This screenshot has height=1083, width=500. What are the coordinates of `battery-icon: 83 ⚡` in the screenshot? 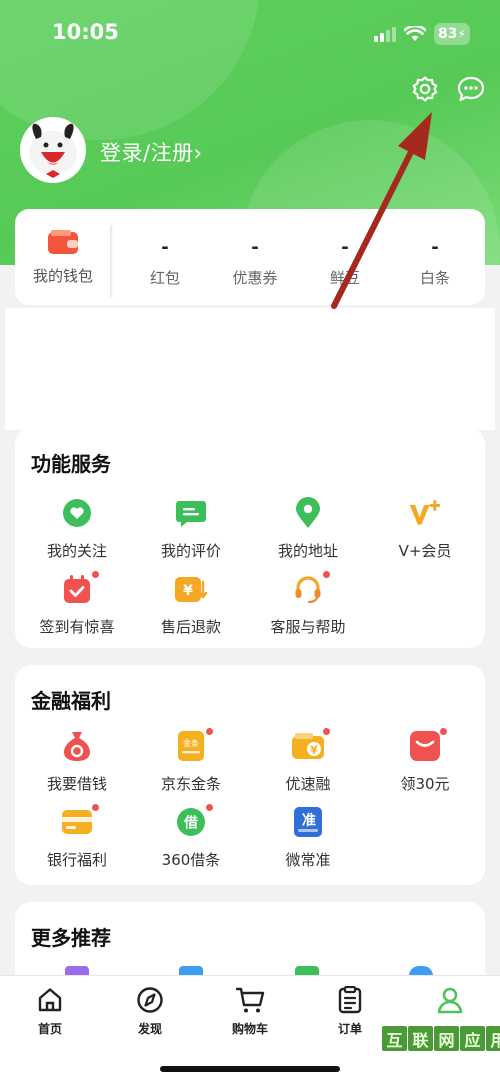 It's located at (452, 34).